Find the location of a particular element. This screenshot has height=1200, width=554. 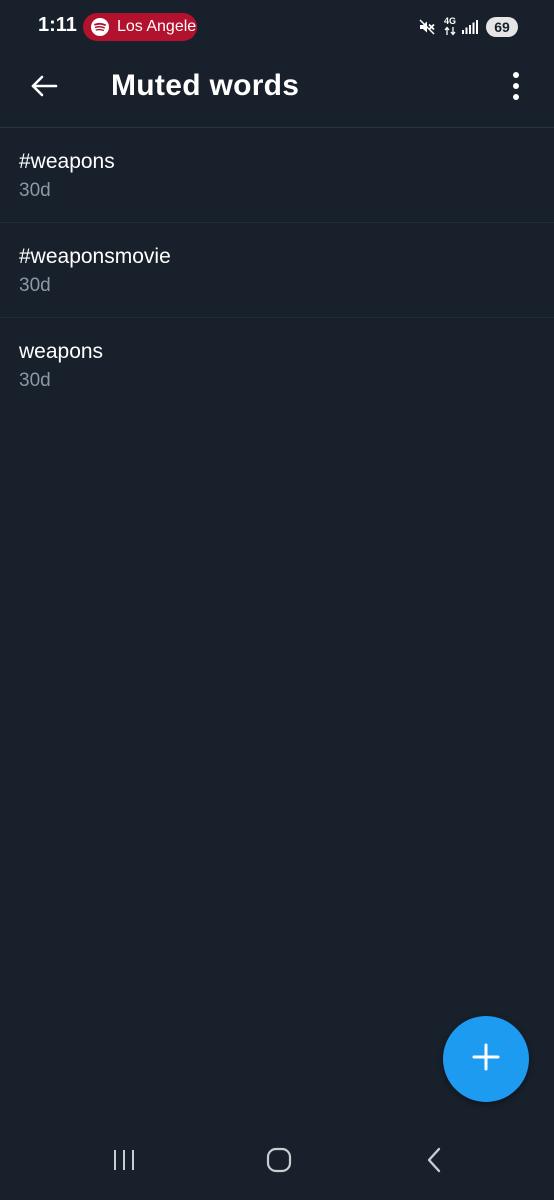

arrow-left-icon is located at coordinates (44, 88).